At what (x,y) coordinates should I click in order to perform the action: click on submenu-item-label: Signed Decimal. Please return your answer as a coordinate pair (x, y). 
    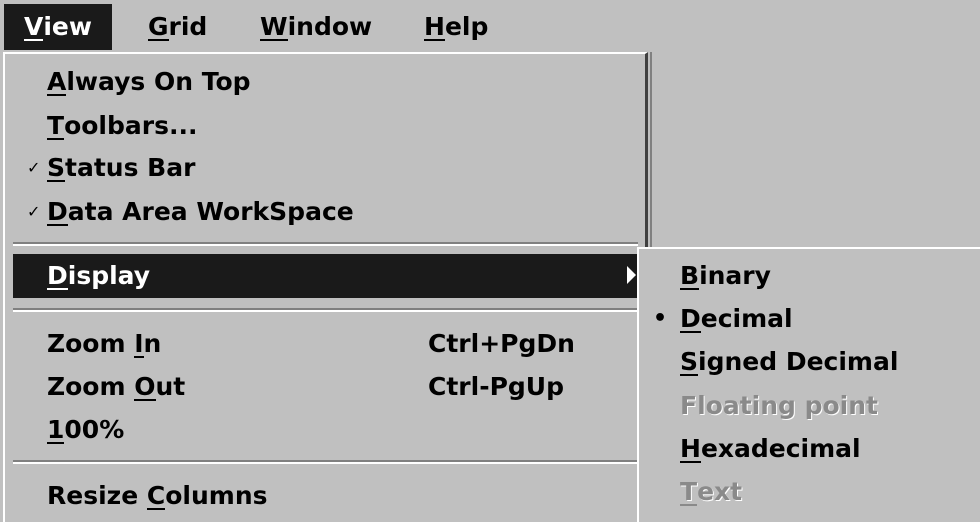
    Looking at the image, I should click on (789, 361).